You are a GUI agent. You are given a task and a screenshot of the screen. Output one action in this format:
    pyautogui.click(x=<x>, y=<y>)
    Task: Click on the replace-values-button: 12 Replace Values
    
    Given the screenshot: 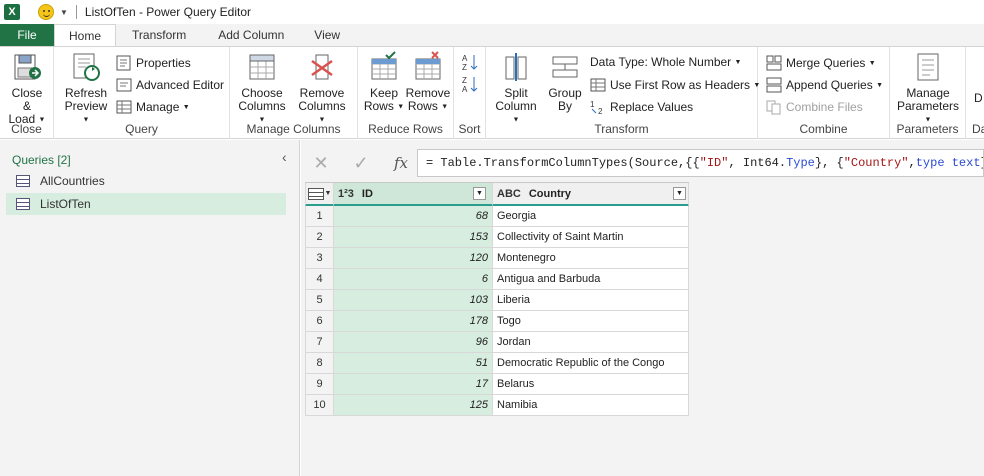 What is the action you would take?
    pyautogui.click(x=642, y=107)
    